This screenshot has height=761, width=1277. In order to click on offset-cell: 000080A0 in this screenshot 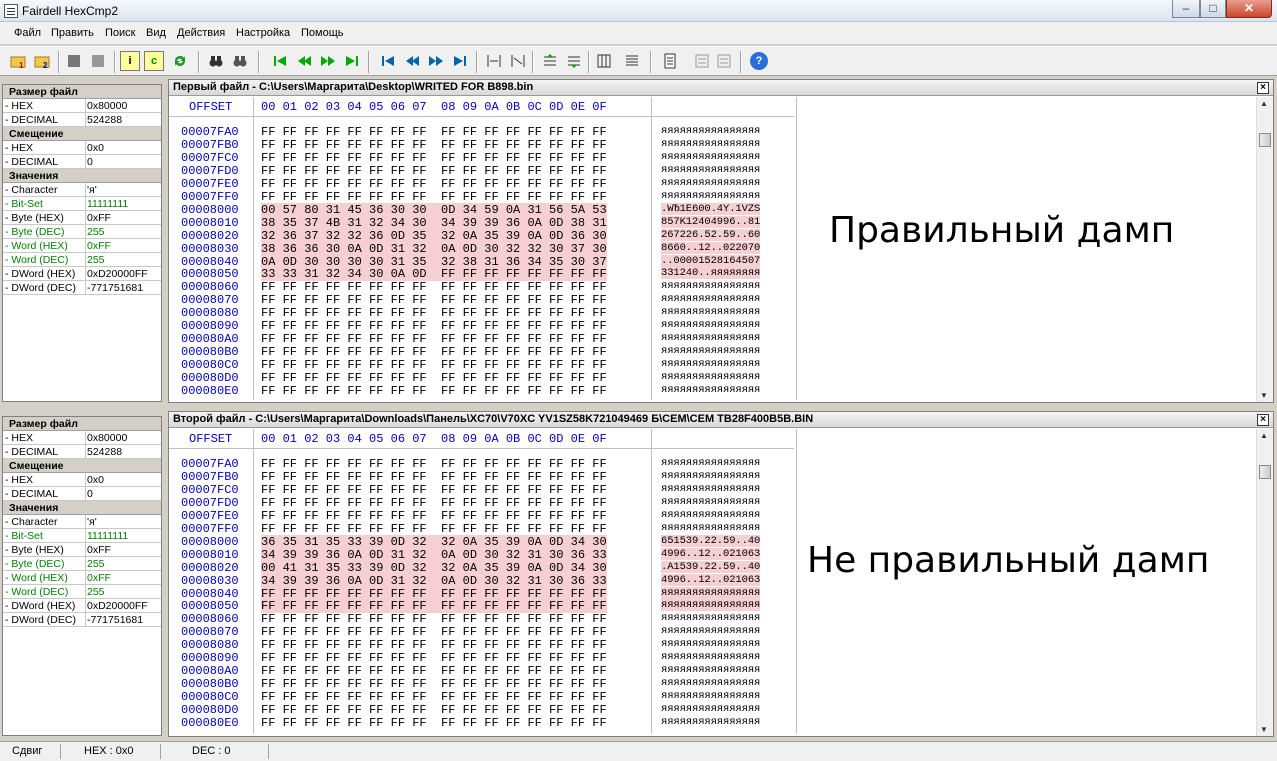, I will do `click(214, 339)`.